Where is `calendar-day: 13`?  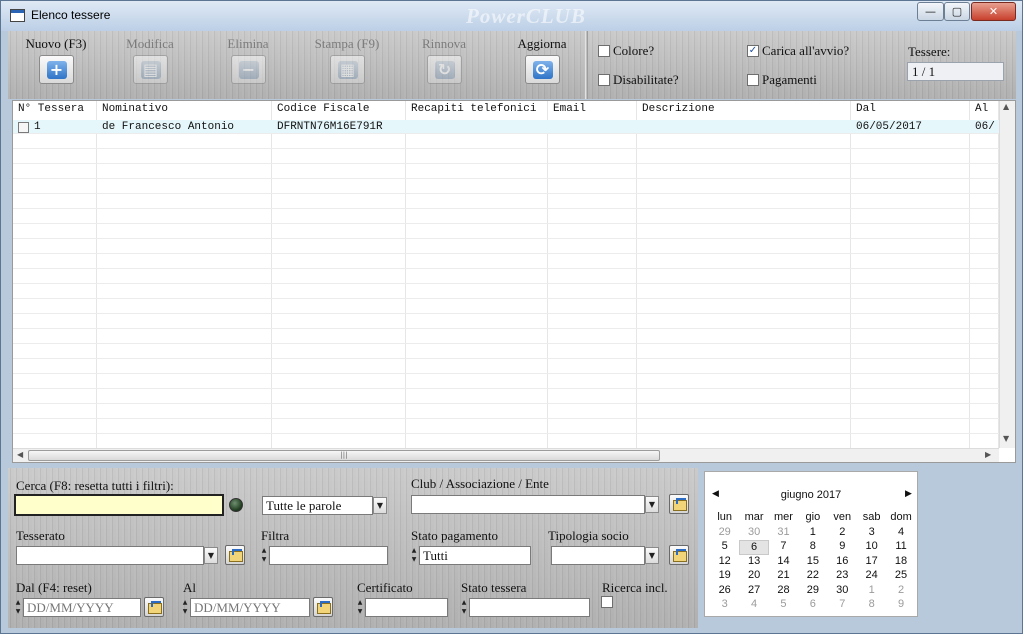
calendar-day: 13 is located at coordinates (753, 562).